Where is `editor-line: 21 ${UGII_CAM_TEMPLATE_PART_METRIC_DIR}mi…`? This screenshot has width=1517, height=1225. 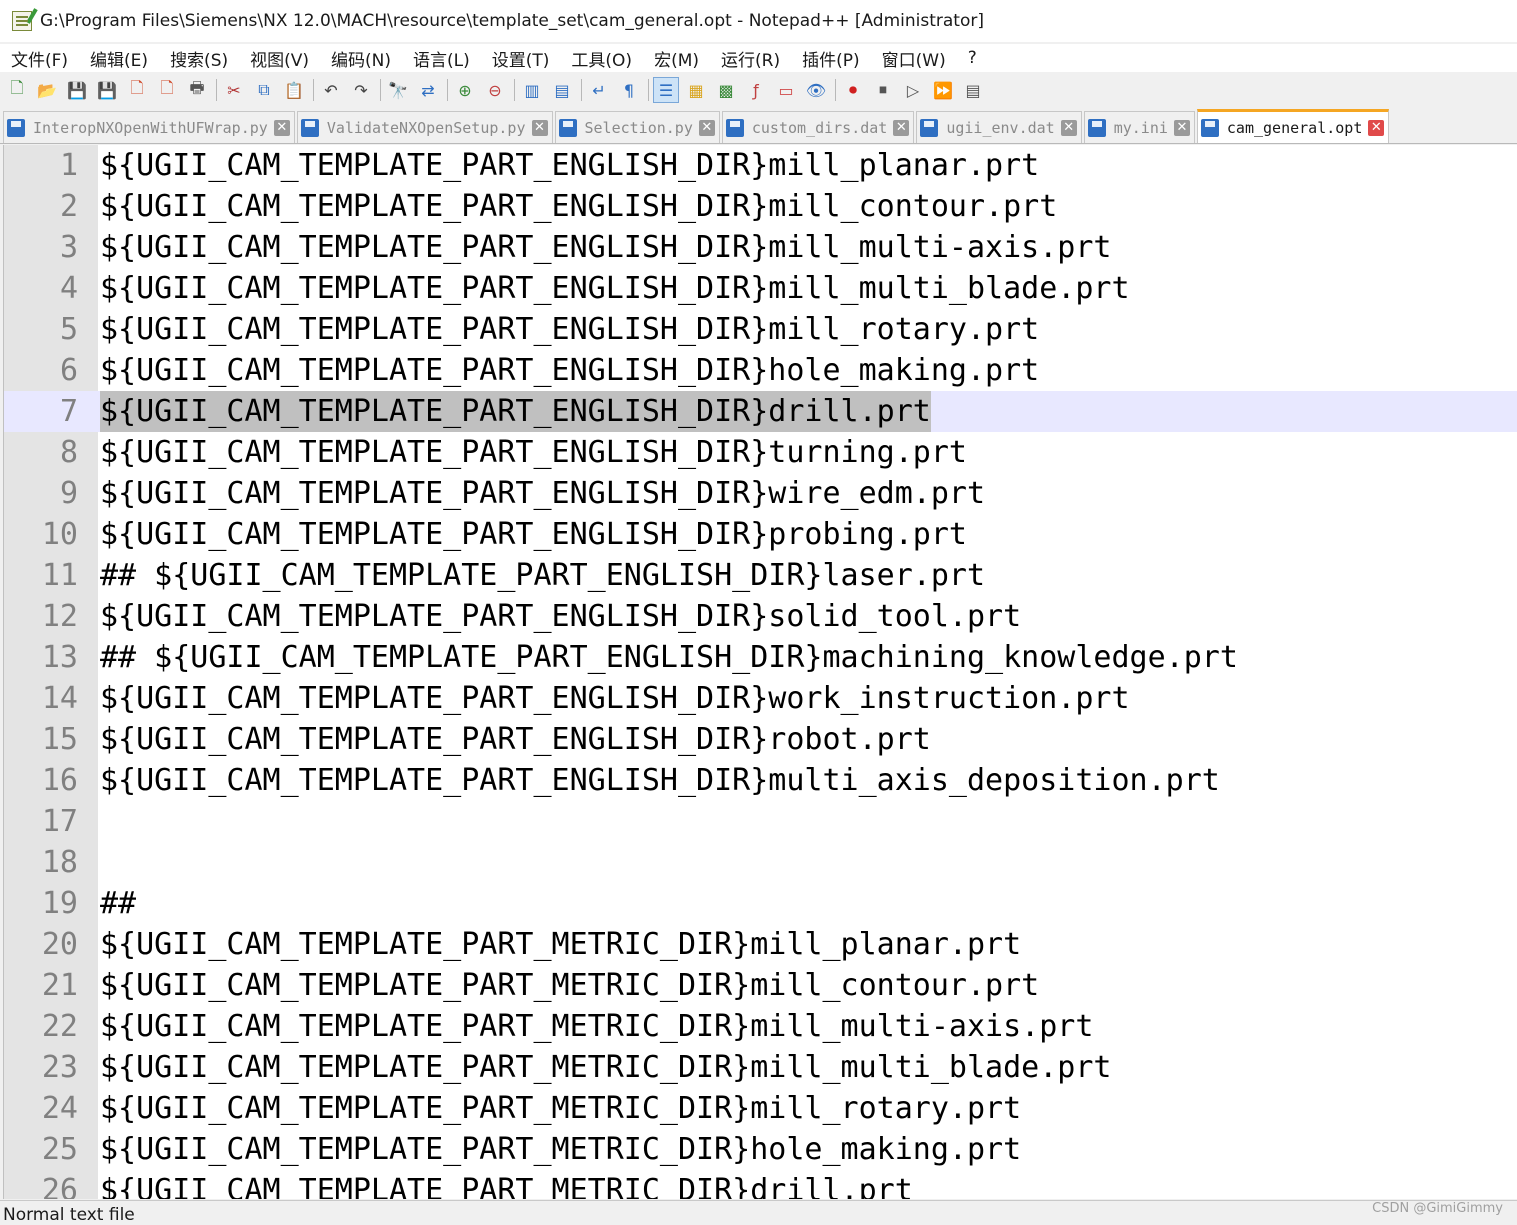 editor-line: 21 ${UGII_CAM_TEMPLATE_PART_METRIC_DIR}mi… is located at coordinates (760, 985).